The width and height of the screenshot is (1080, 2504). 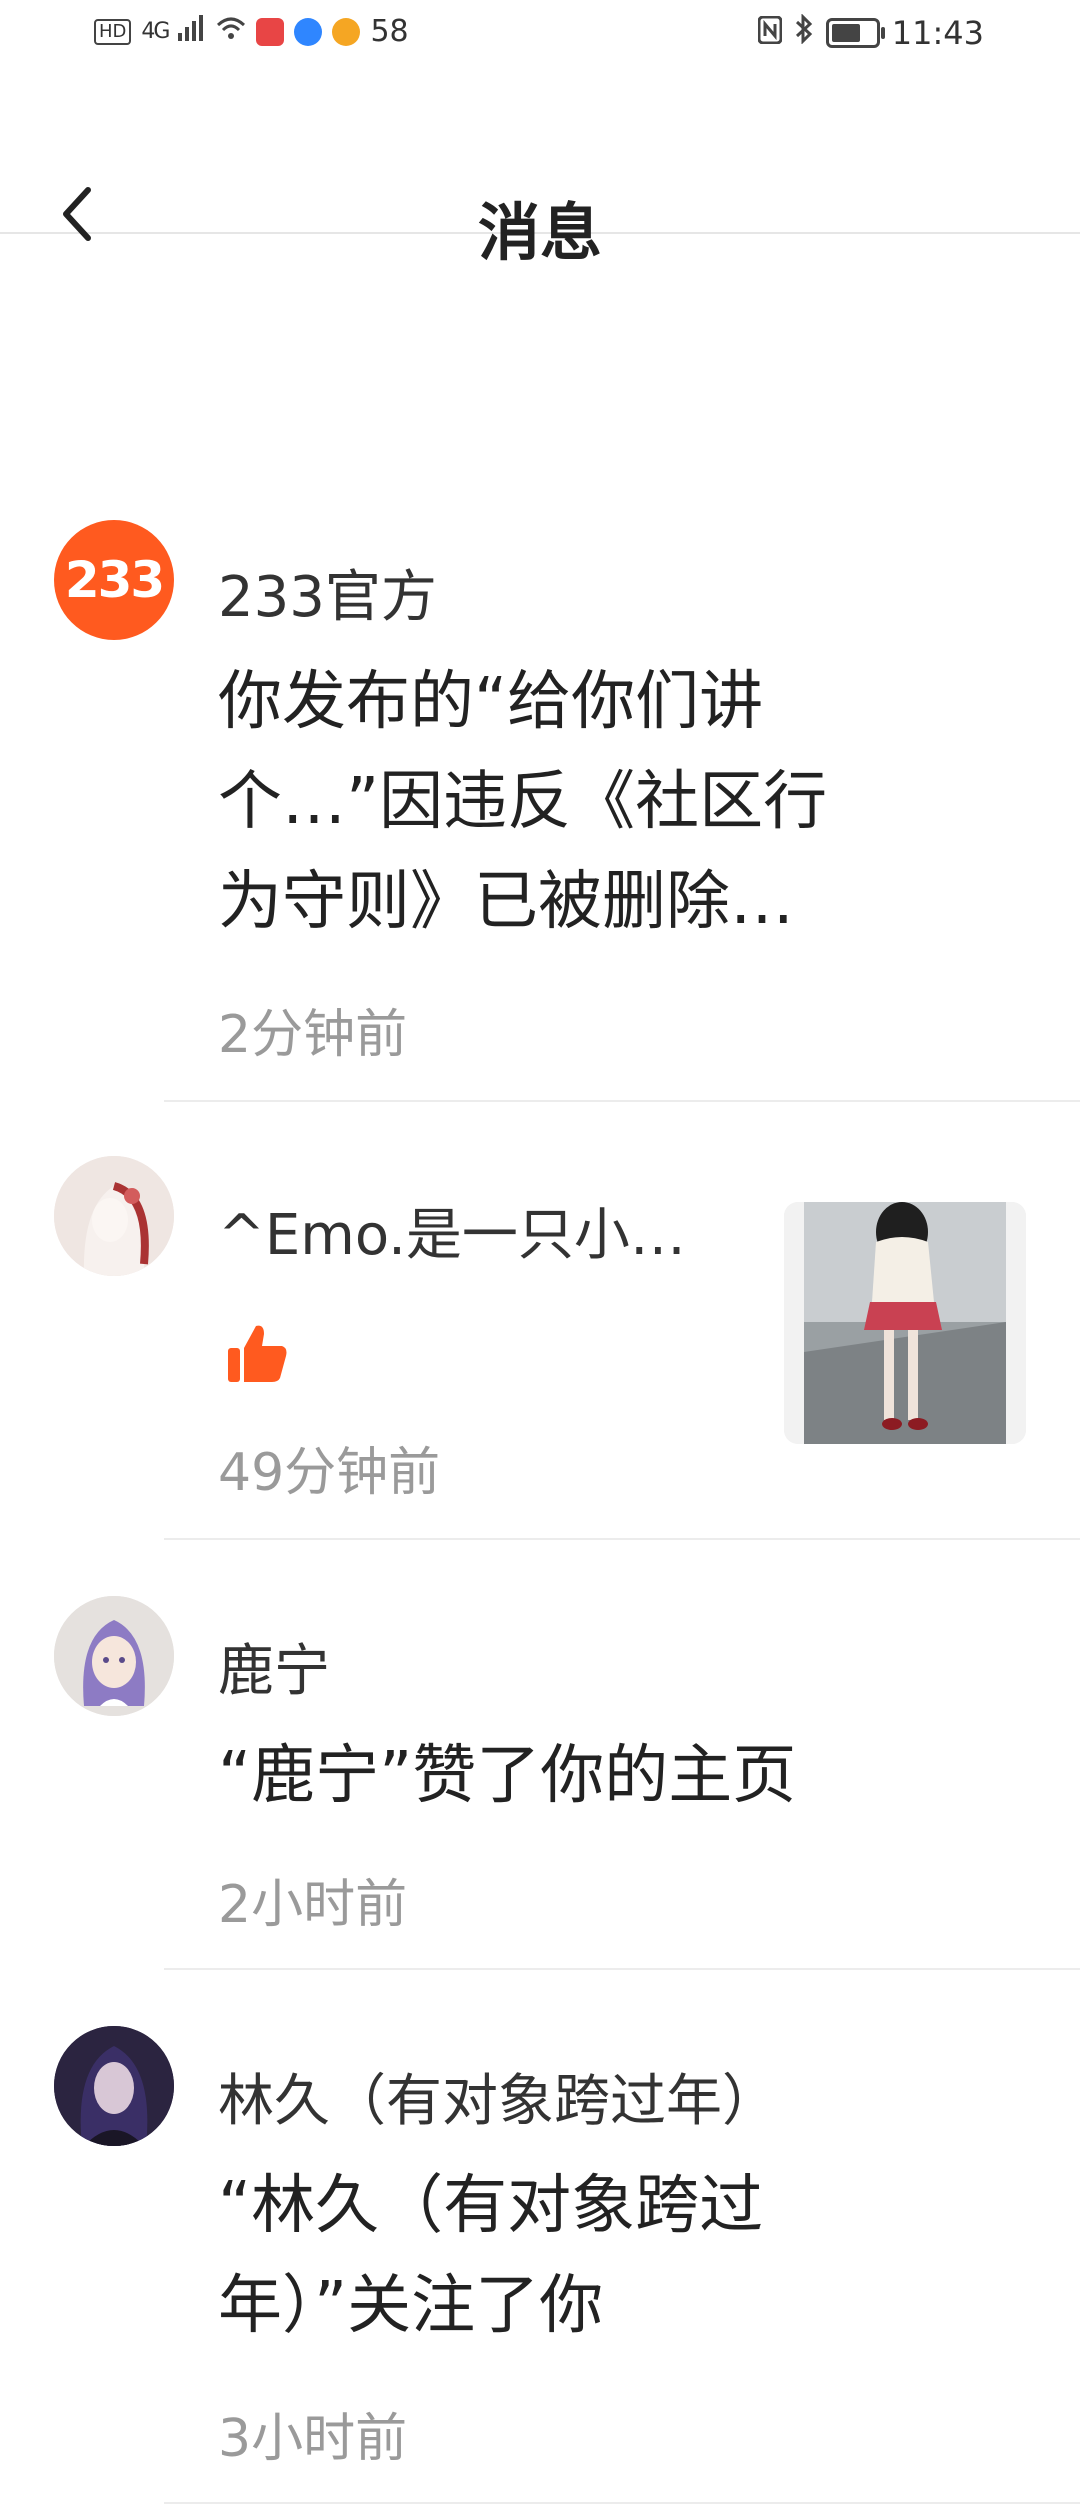 I want to click on page-title: 消息, so click(x=539, y=232).